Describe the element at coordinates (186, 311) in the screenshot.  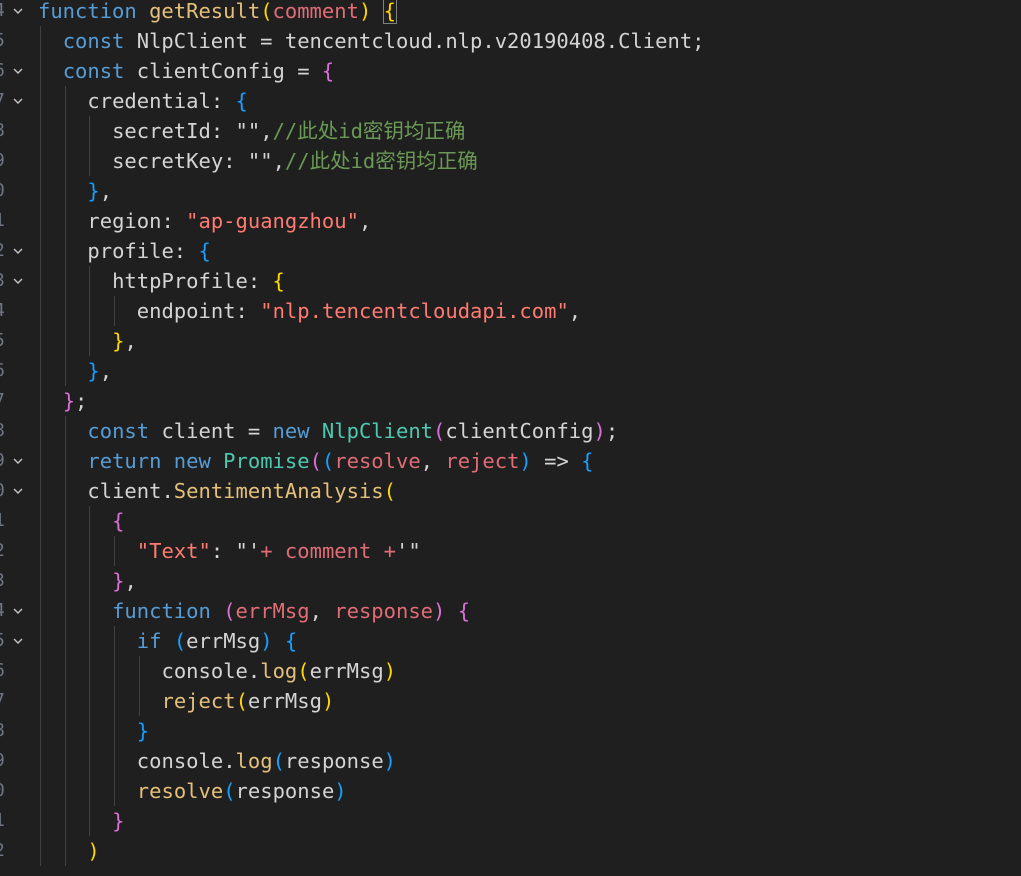
I see `token: endpoint` at that location.